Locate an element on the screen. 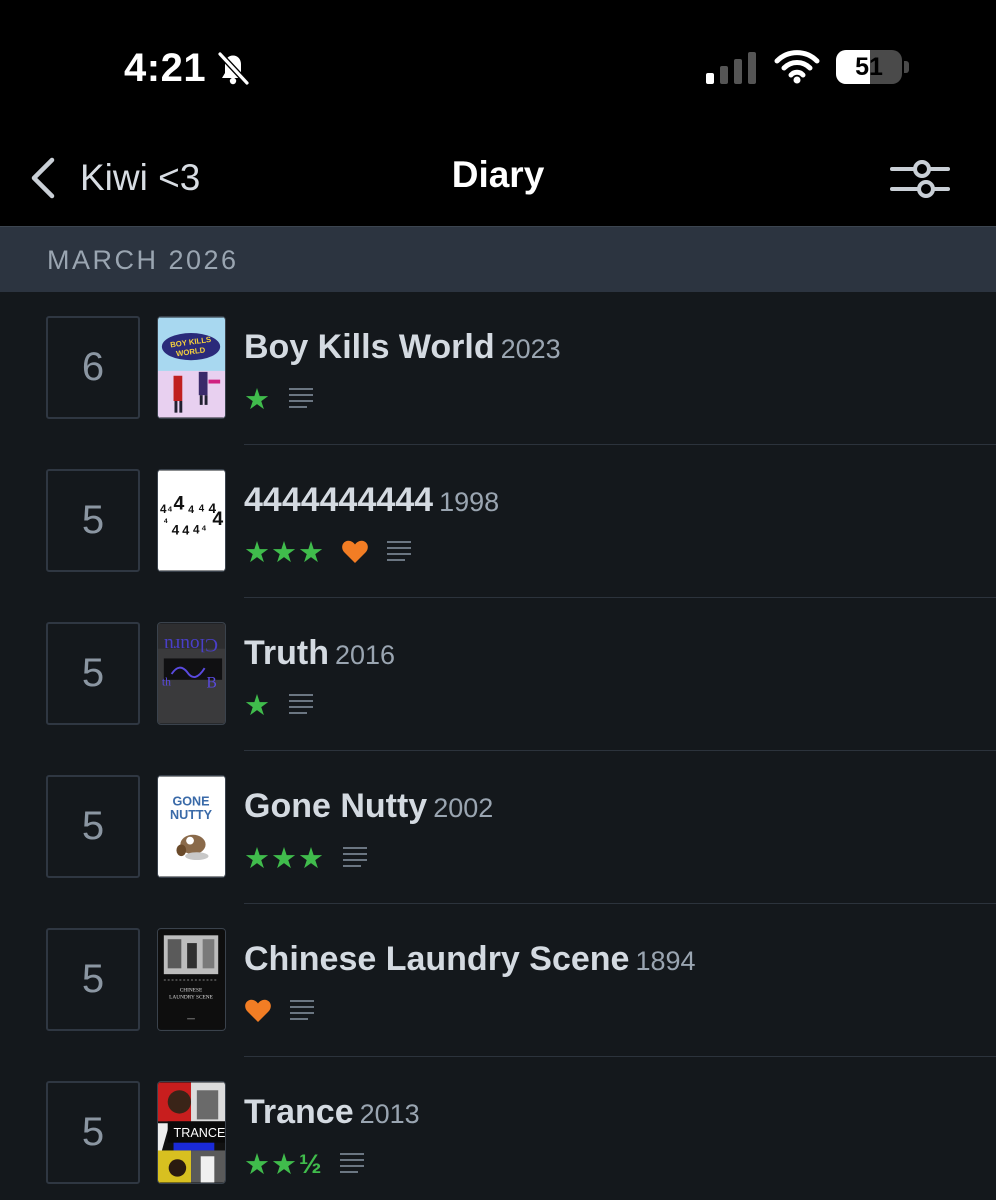 This screenshot has height=1200, width=996. title-line: Gone Nutty 2002 is located at coordinates (368, 806).